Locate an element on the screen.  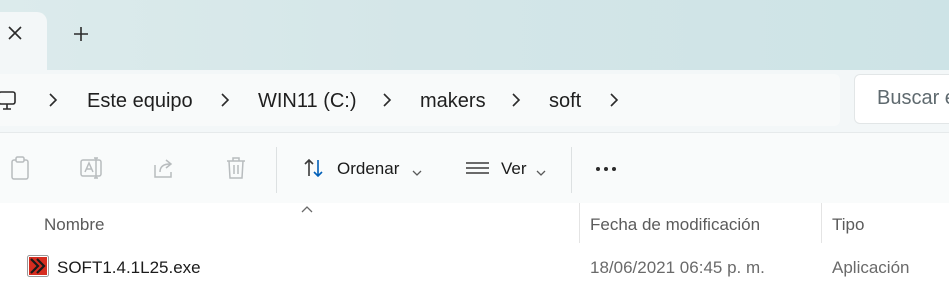
breadcrumb-item-makers: makers is located at coordinates (453, 101).